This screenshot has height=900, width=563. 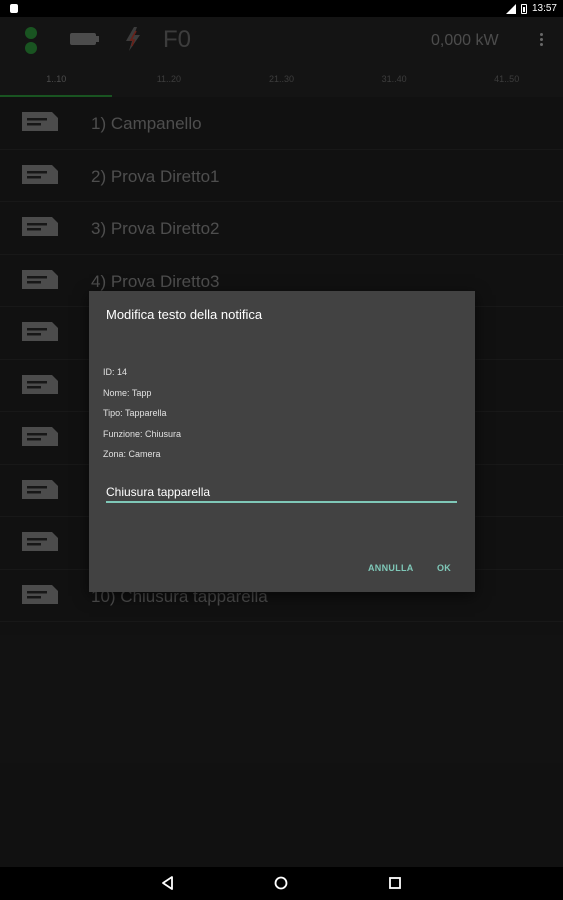 I want to click on ok-button: OK, so click(x=444, y=568).